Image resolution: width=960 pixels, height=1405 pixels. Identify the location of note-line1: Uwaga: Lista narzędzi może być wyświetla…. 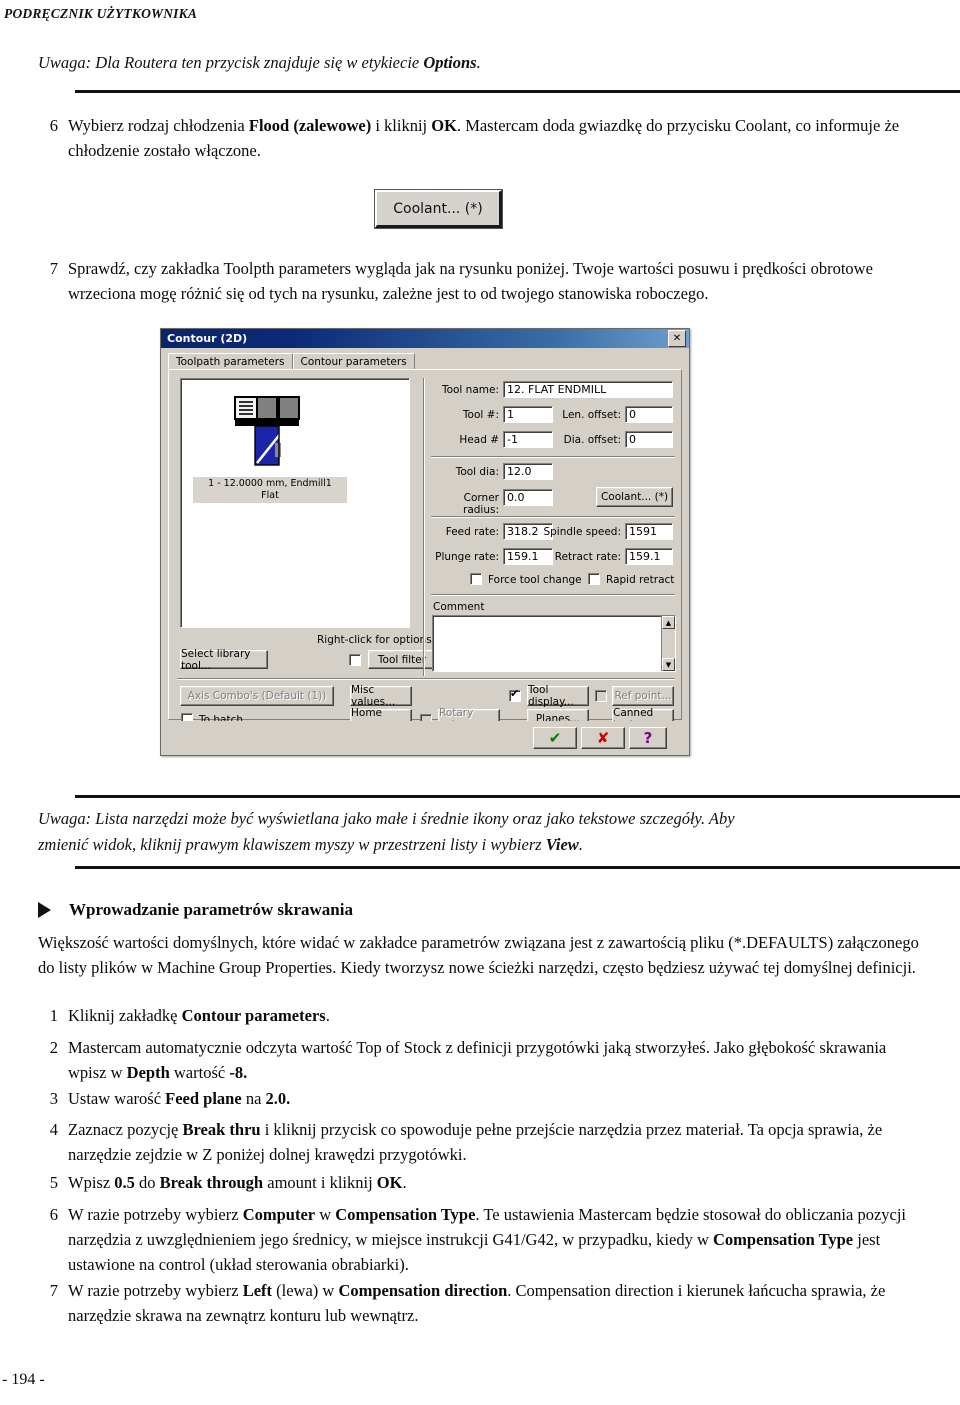
(386, 818).